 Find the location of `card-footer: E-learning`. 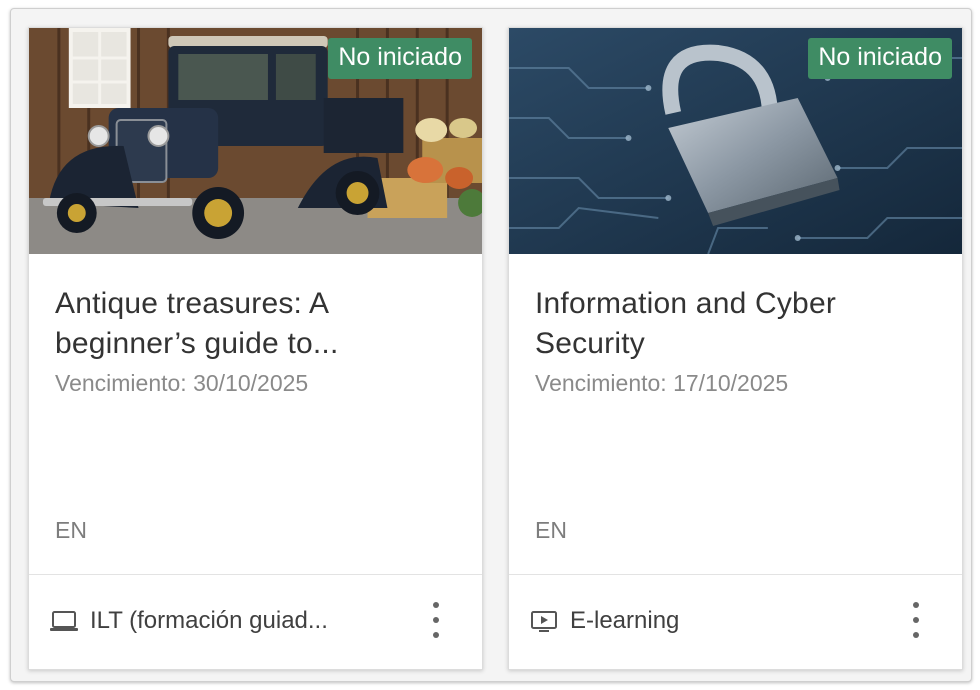

card-footer: E-learning is located at coordinates (735, 622).